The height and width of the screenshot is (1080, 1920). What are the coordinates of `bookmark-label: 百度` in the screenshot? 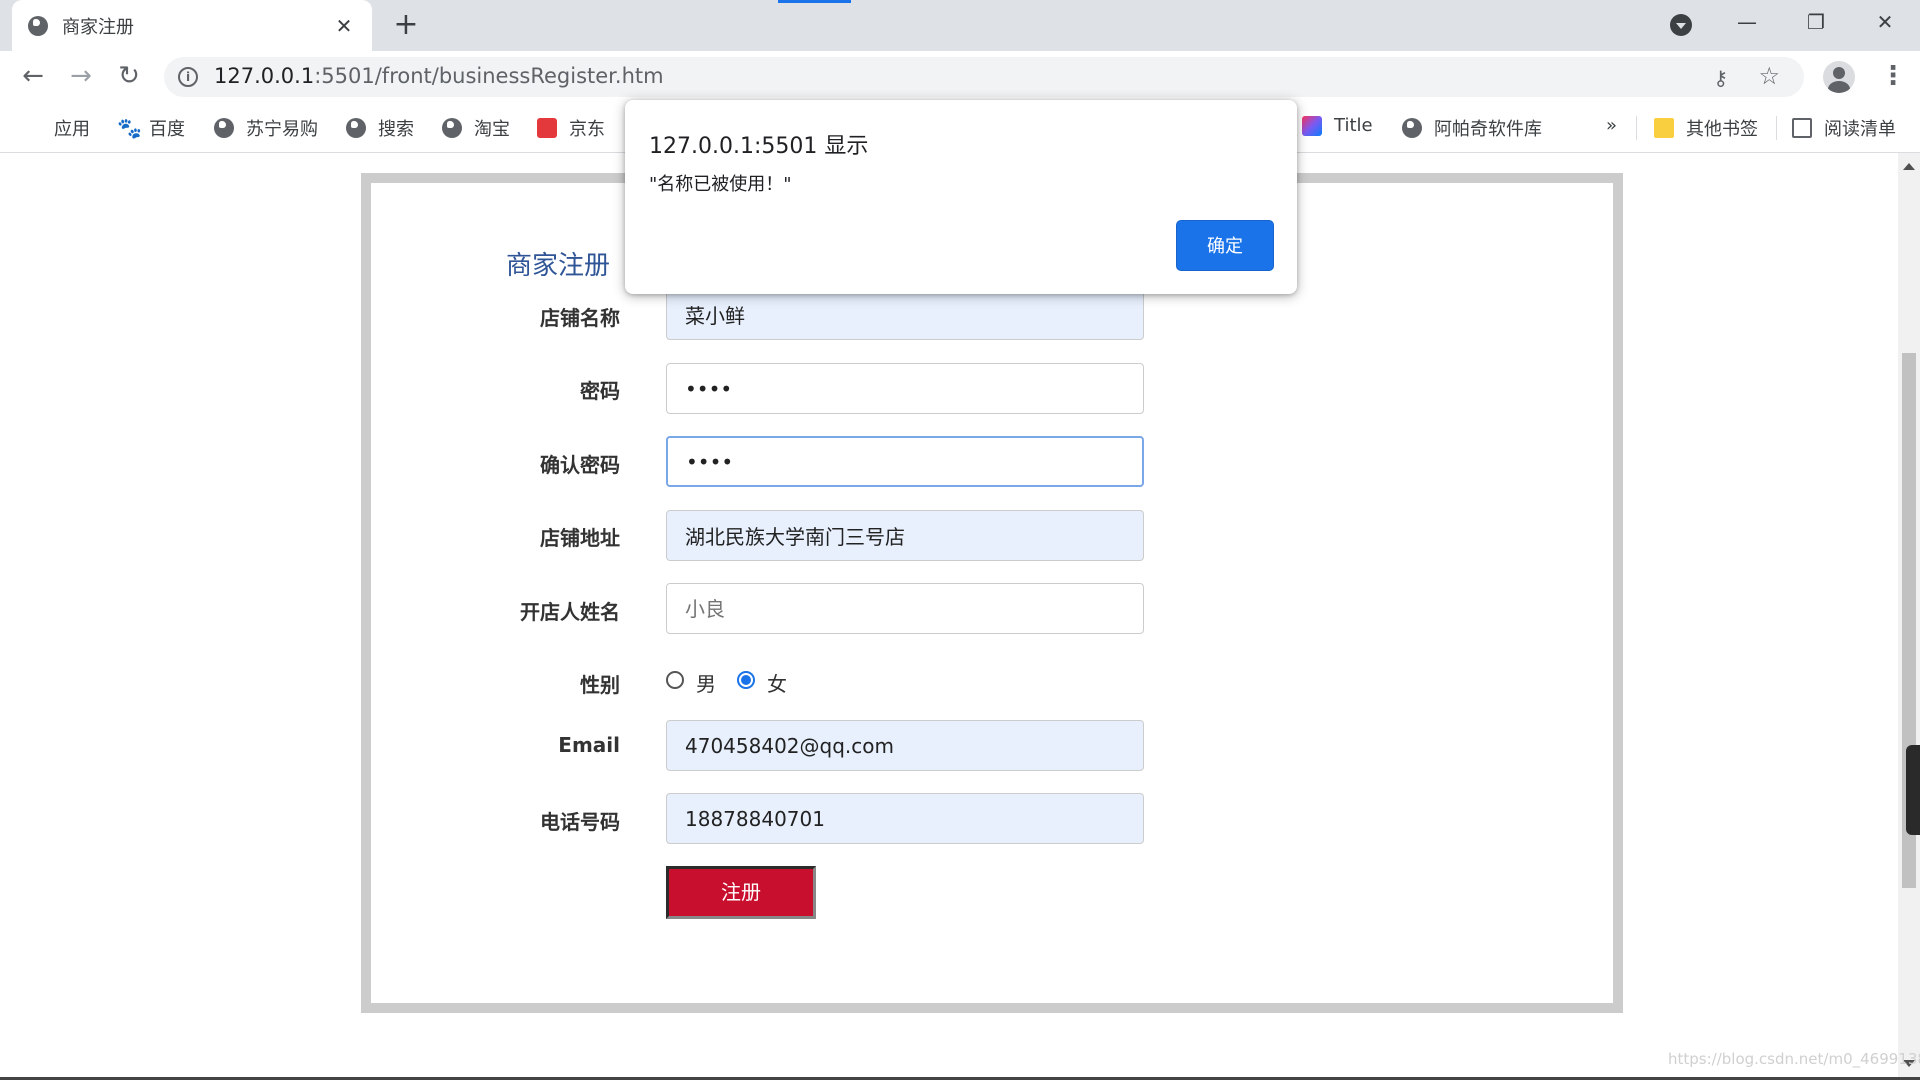 It's located at (167, 129).